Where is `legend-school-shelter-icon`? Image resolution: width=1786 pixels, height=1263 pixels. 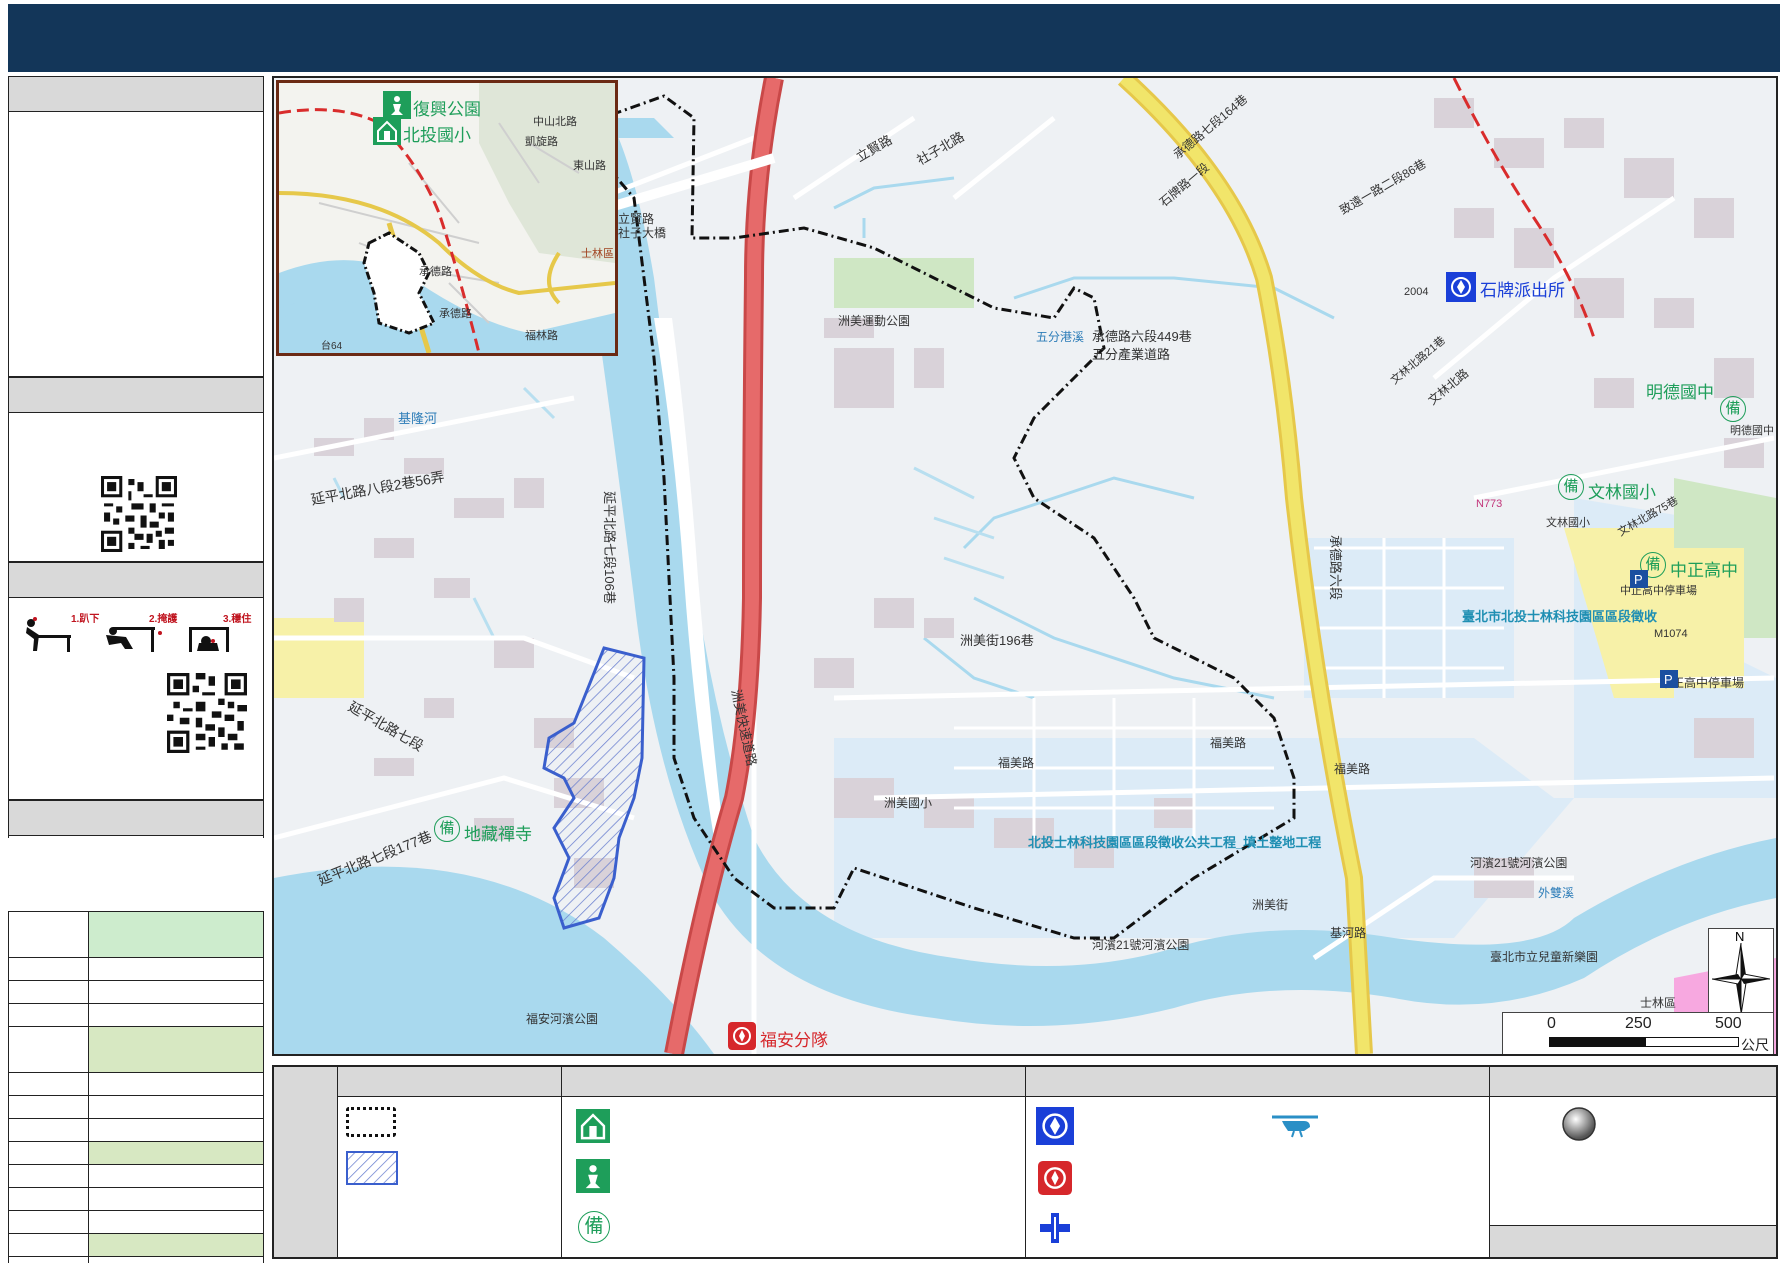 legend-school-shelter-icon is located at coordinates (593, 1126).